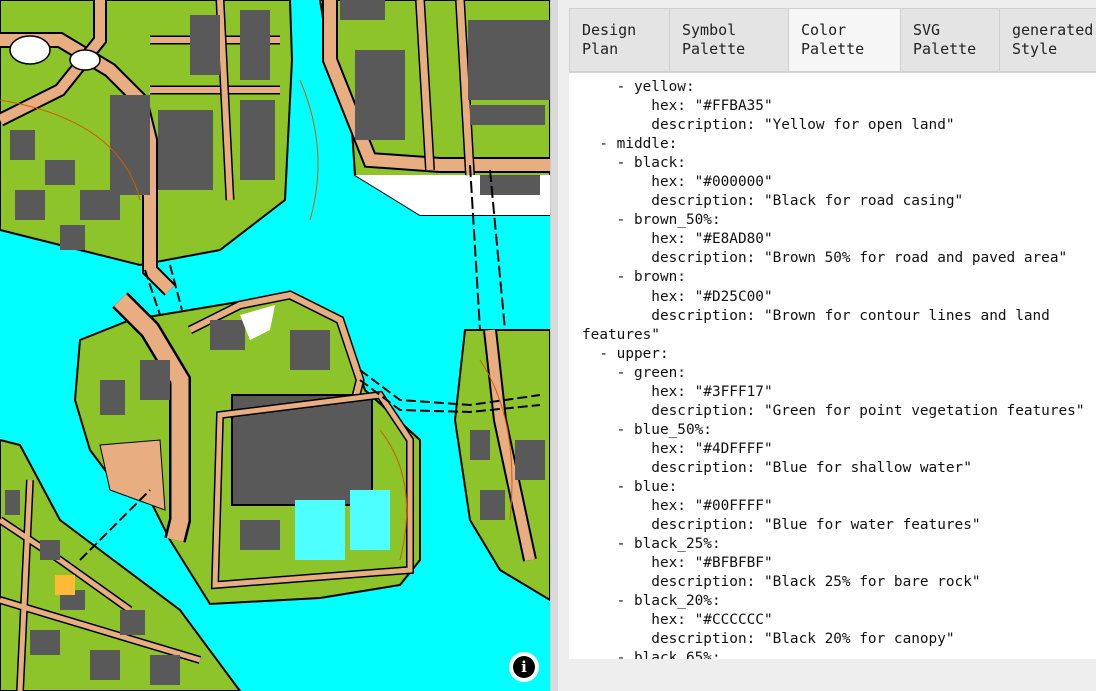  I want to click on tab-color-palette: Color Palette, so click(844, 40).